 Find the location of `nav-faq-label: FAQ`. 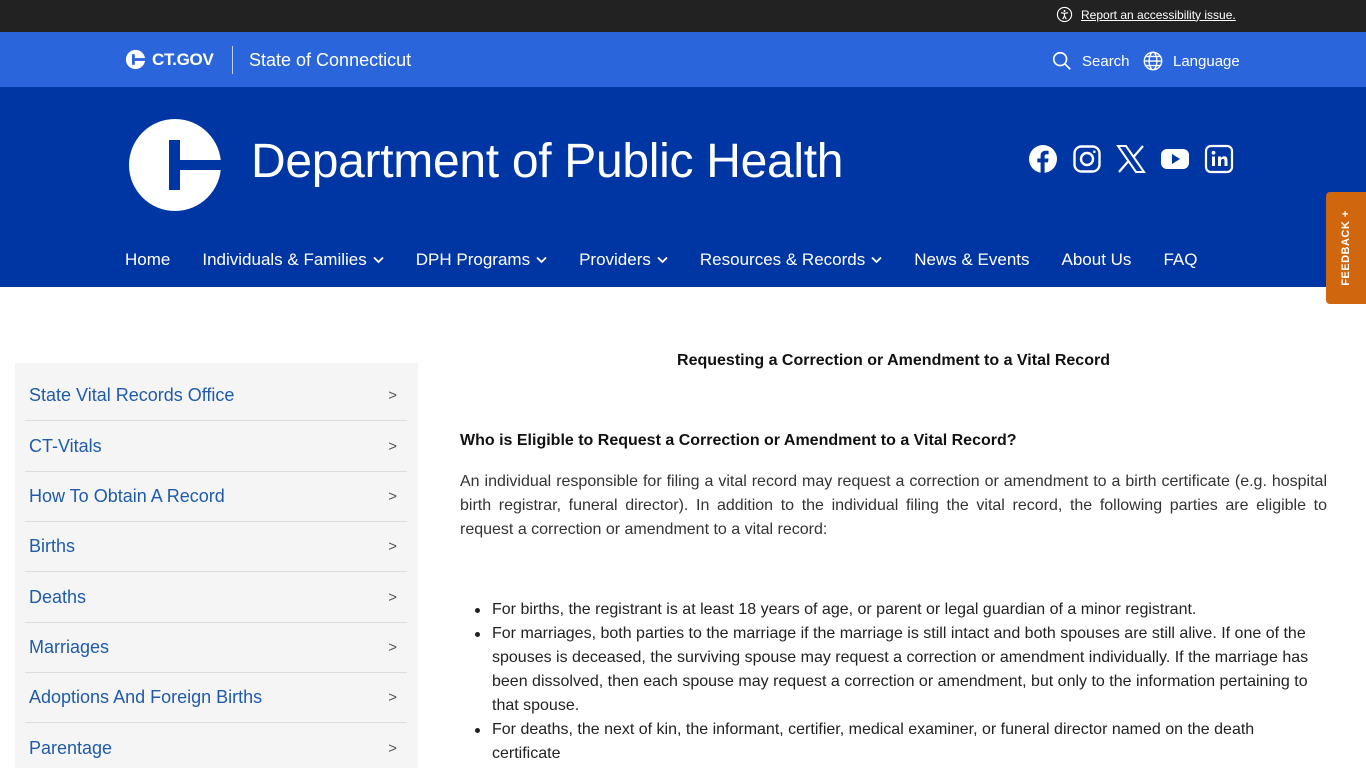

nav-faq-label: FAQ is located at coordinates (1180, 259).